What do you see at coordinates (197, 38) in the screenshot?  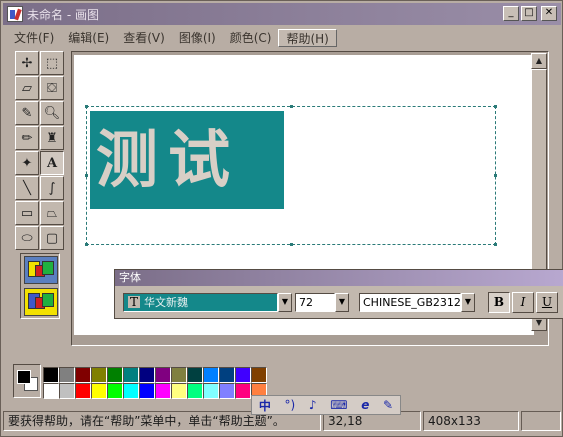 I see `menu-image: 图像(I)` at bounding box center [197, 38].